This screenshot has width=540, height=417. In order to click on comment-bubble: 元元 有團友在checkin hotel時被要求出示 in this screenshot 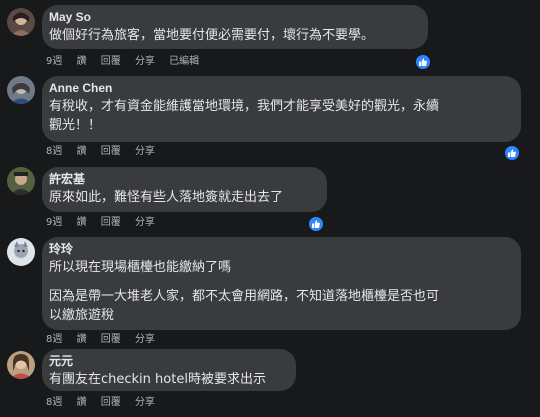, I will do `click(169, 370)`.